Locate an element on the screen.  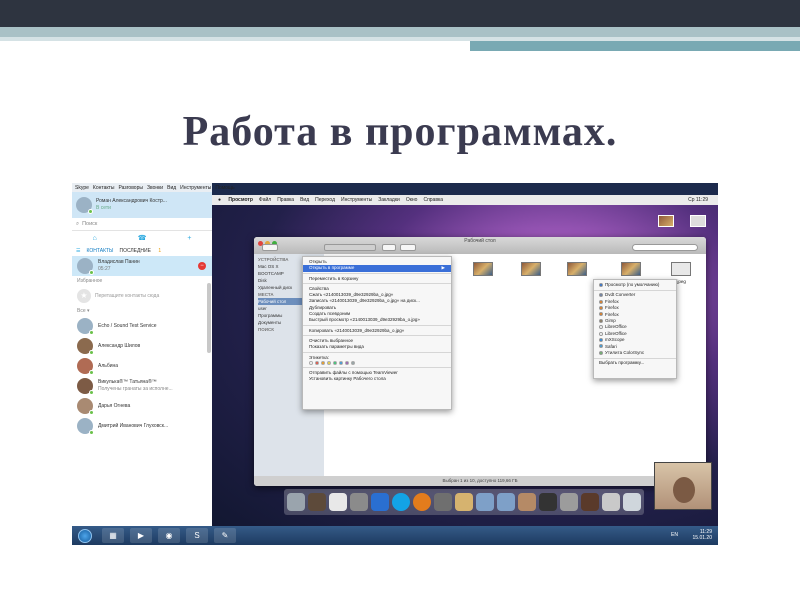
skype-dock-icon is located at coordinates (401, 502).